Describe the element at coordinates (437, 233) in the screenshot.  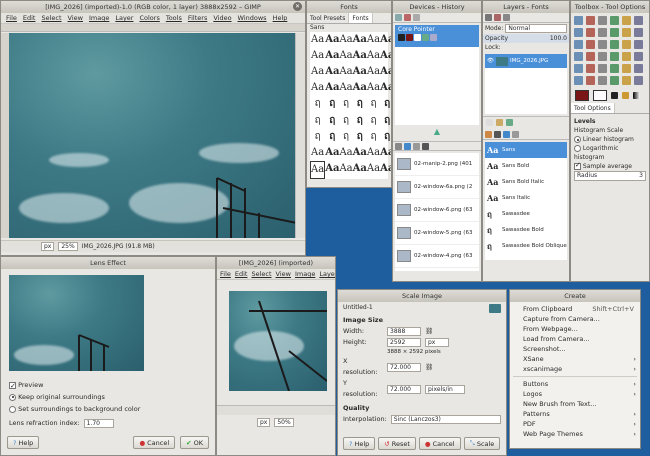
I see `history-item: 02-window-5.png (63` at that location.